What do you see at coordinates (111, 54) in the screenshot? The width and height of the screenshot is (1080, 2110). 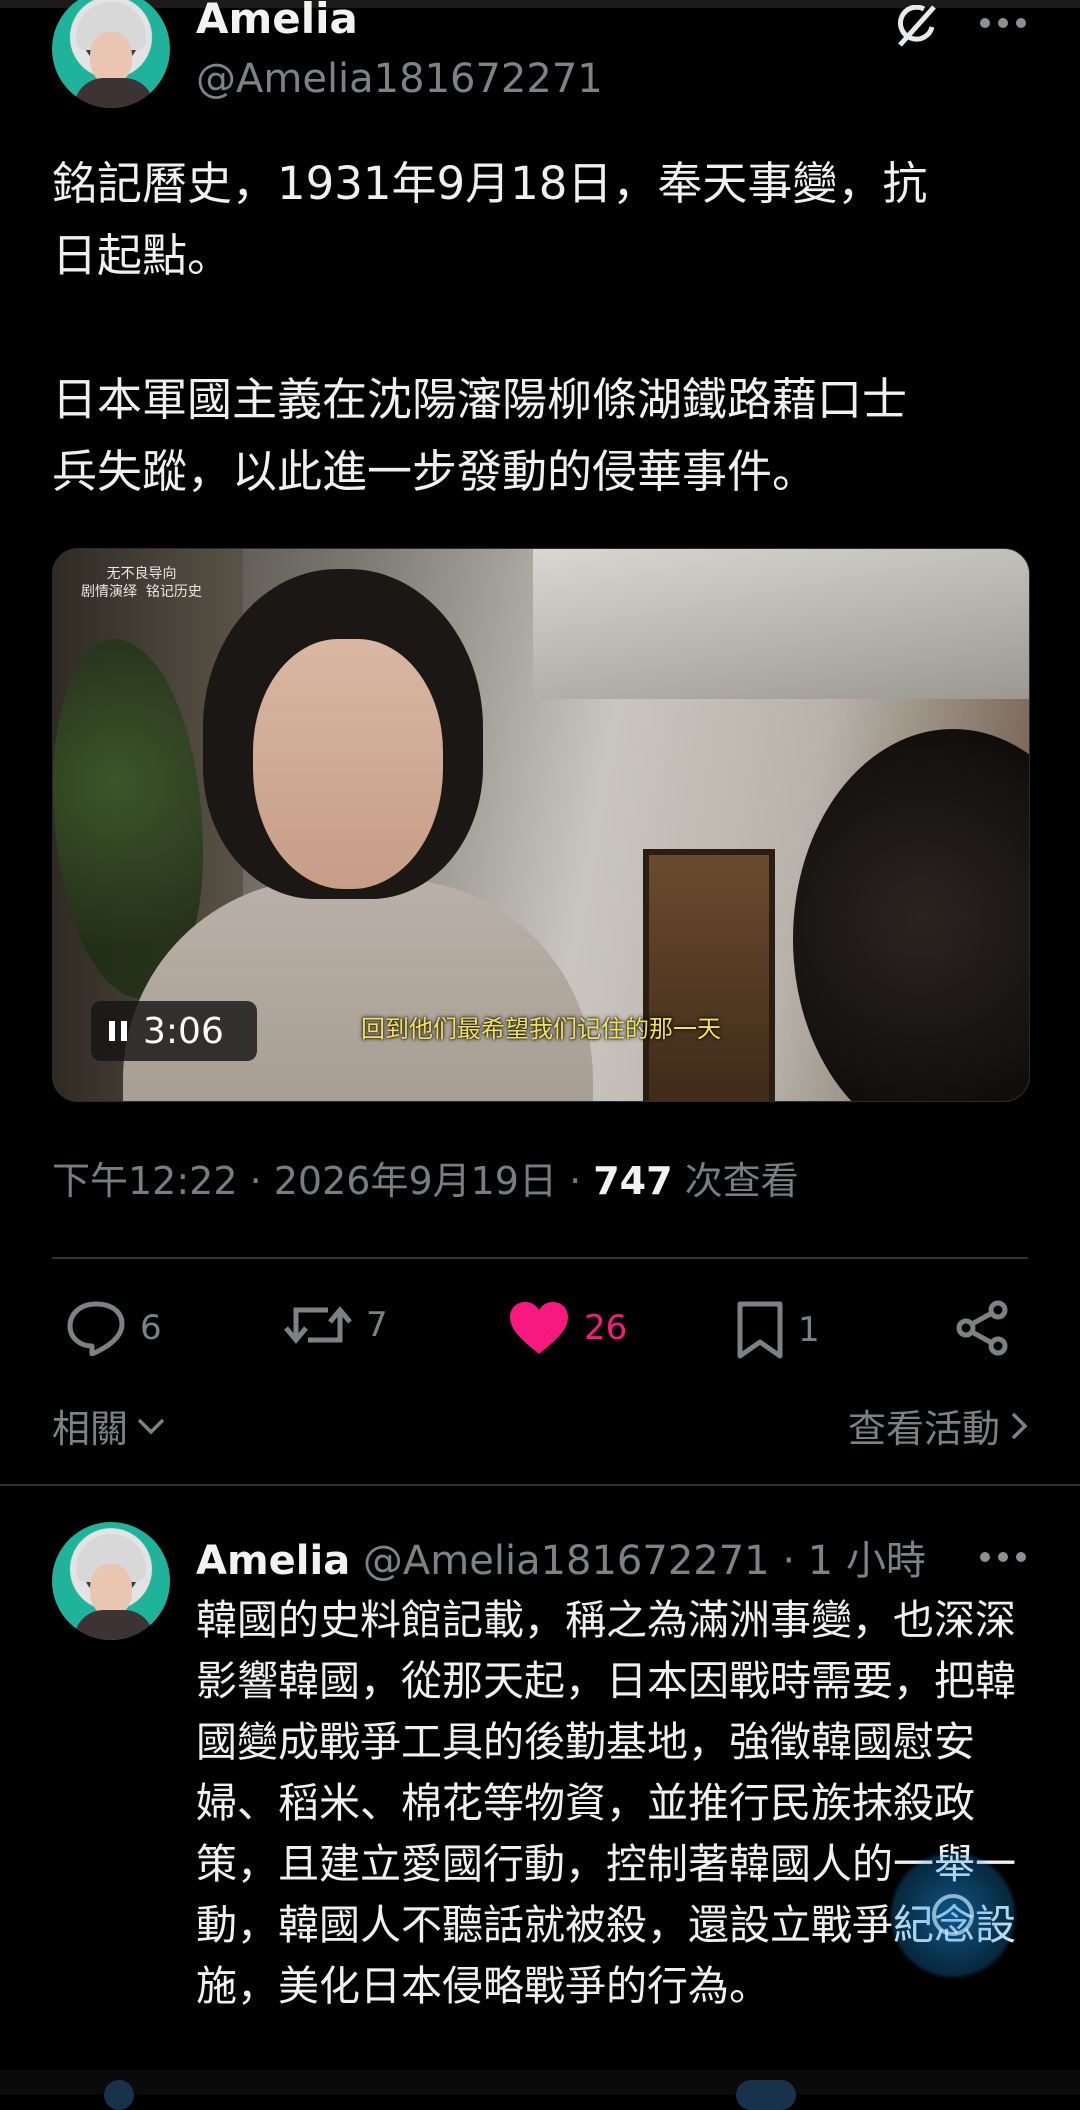 I see `author-avatar` at bounding box center [111, 54].